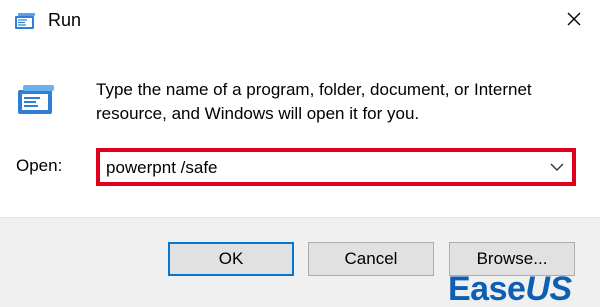  I want to click on close-button, so click(574, 21).